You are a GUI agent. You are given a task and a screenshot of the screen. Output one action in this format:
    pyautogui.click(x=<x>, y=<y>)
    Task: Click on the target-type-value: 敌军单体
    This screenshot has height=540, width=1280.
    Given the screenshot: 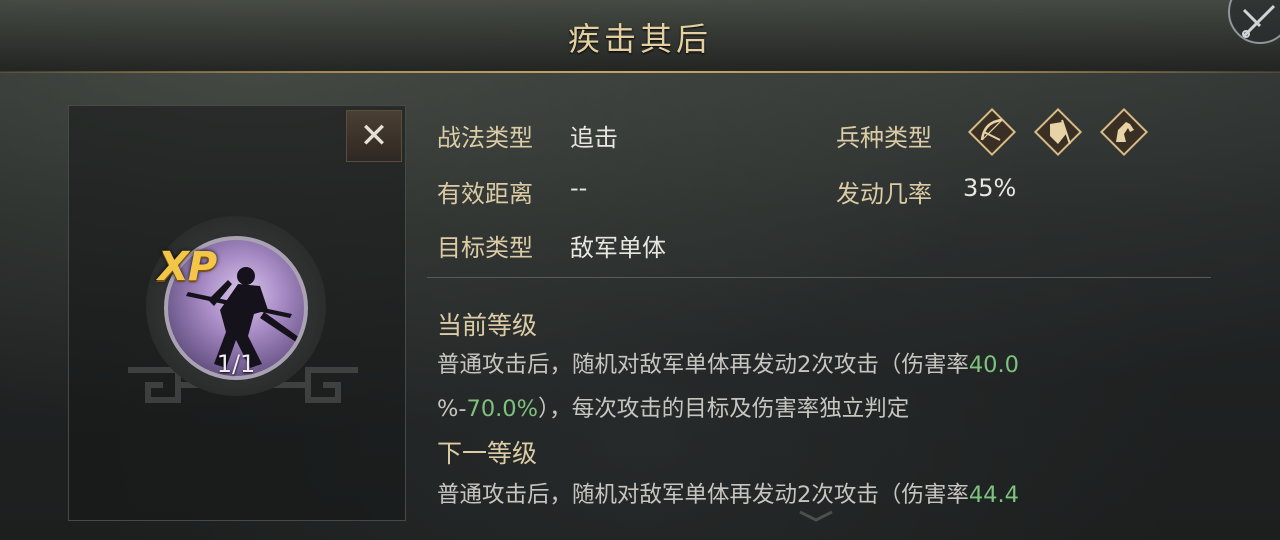 What is the action you would take?
    pyautogui.click(x=618, y=248)
    